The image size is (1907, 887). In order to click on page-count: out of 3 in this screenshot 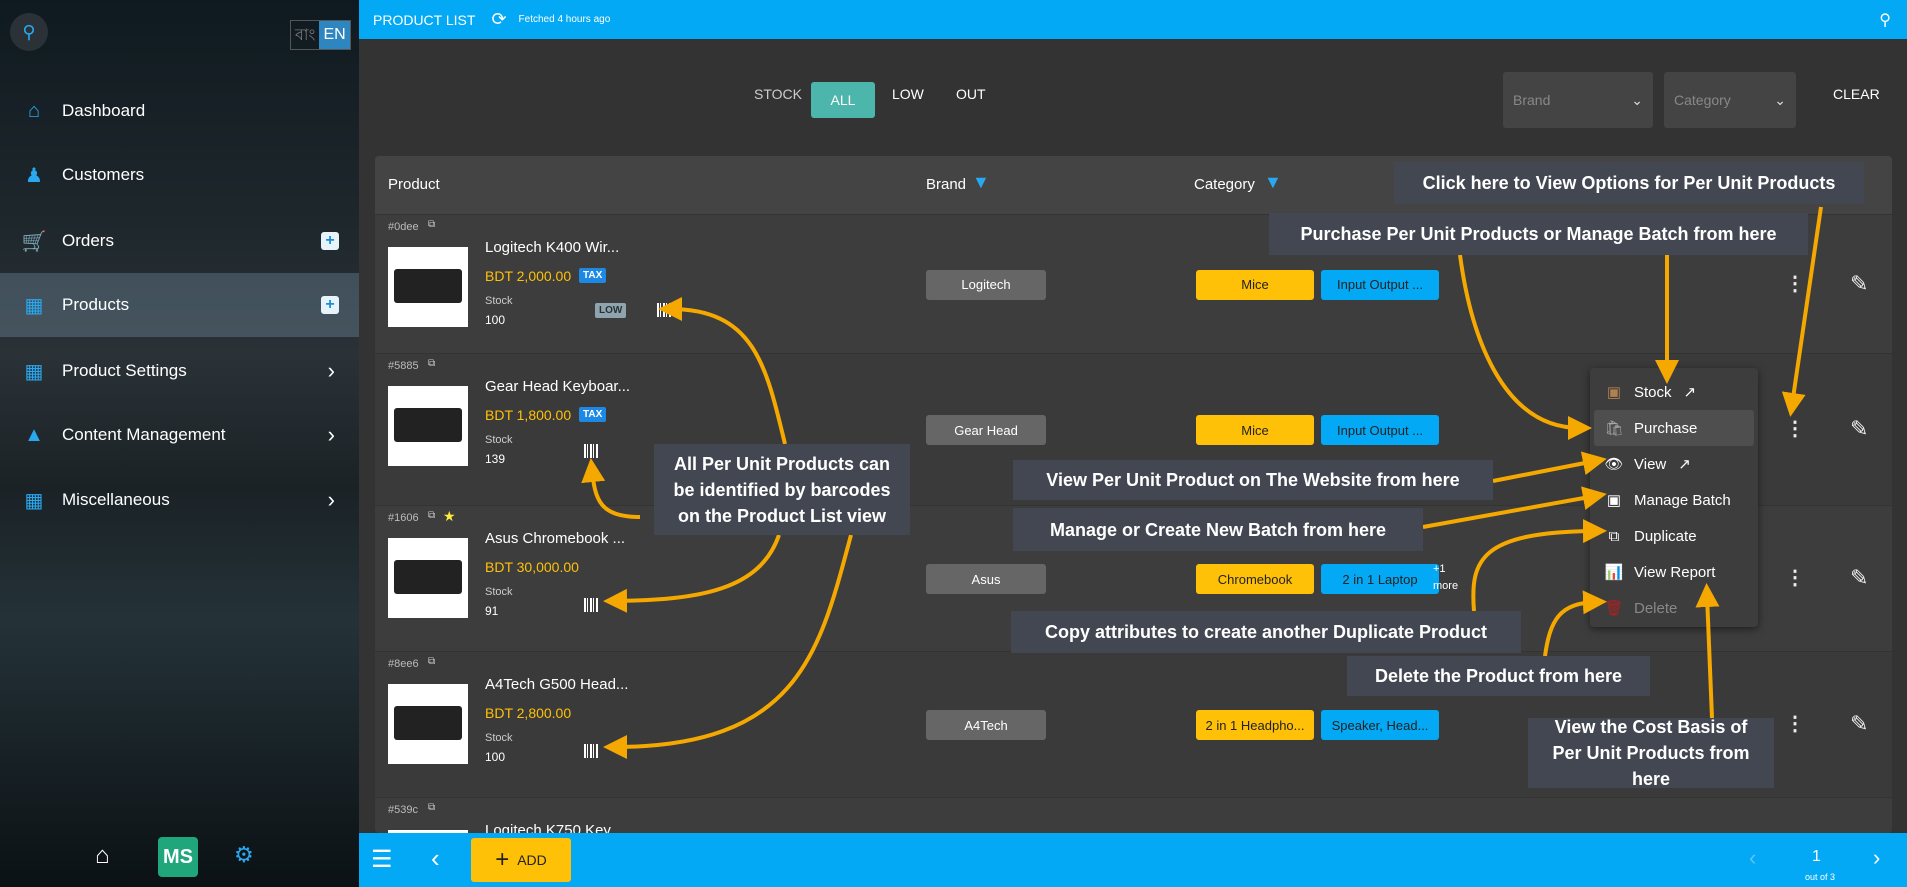, I will do `click(1820, 877)`.